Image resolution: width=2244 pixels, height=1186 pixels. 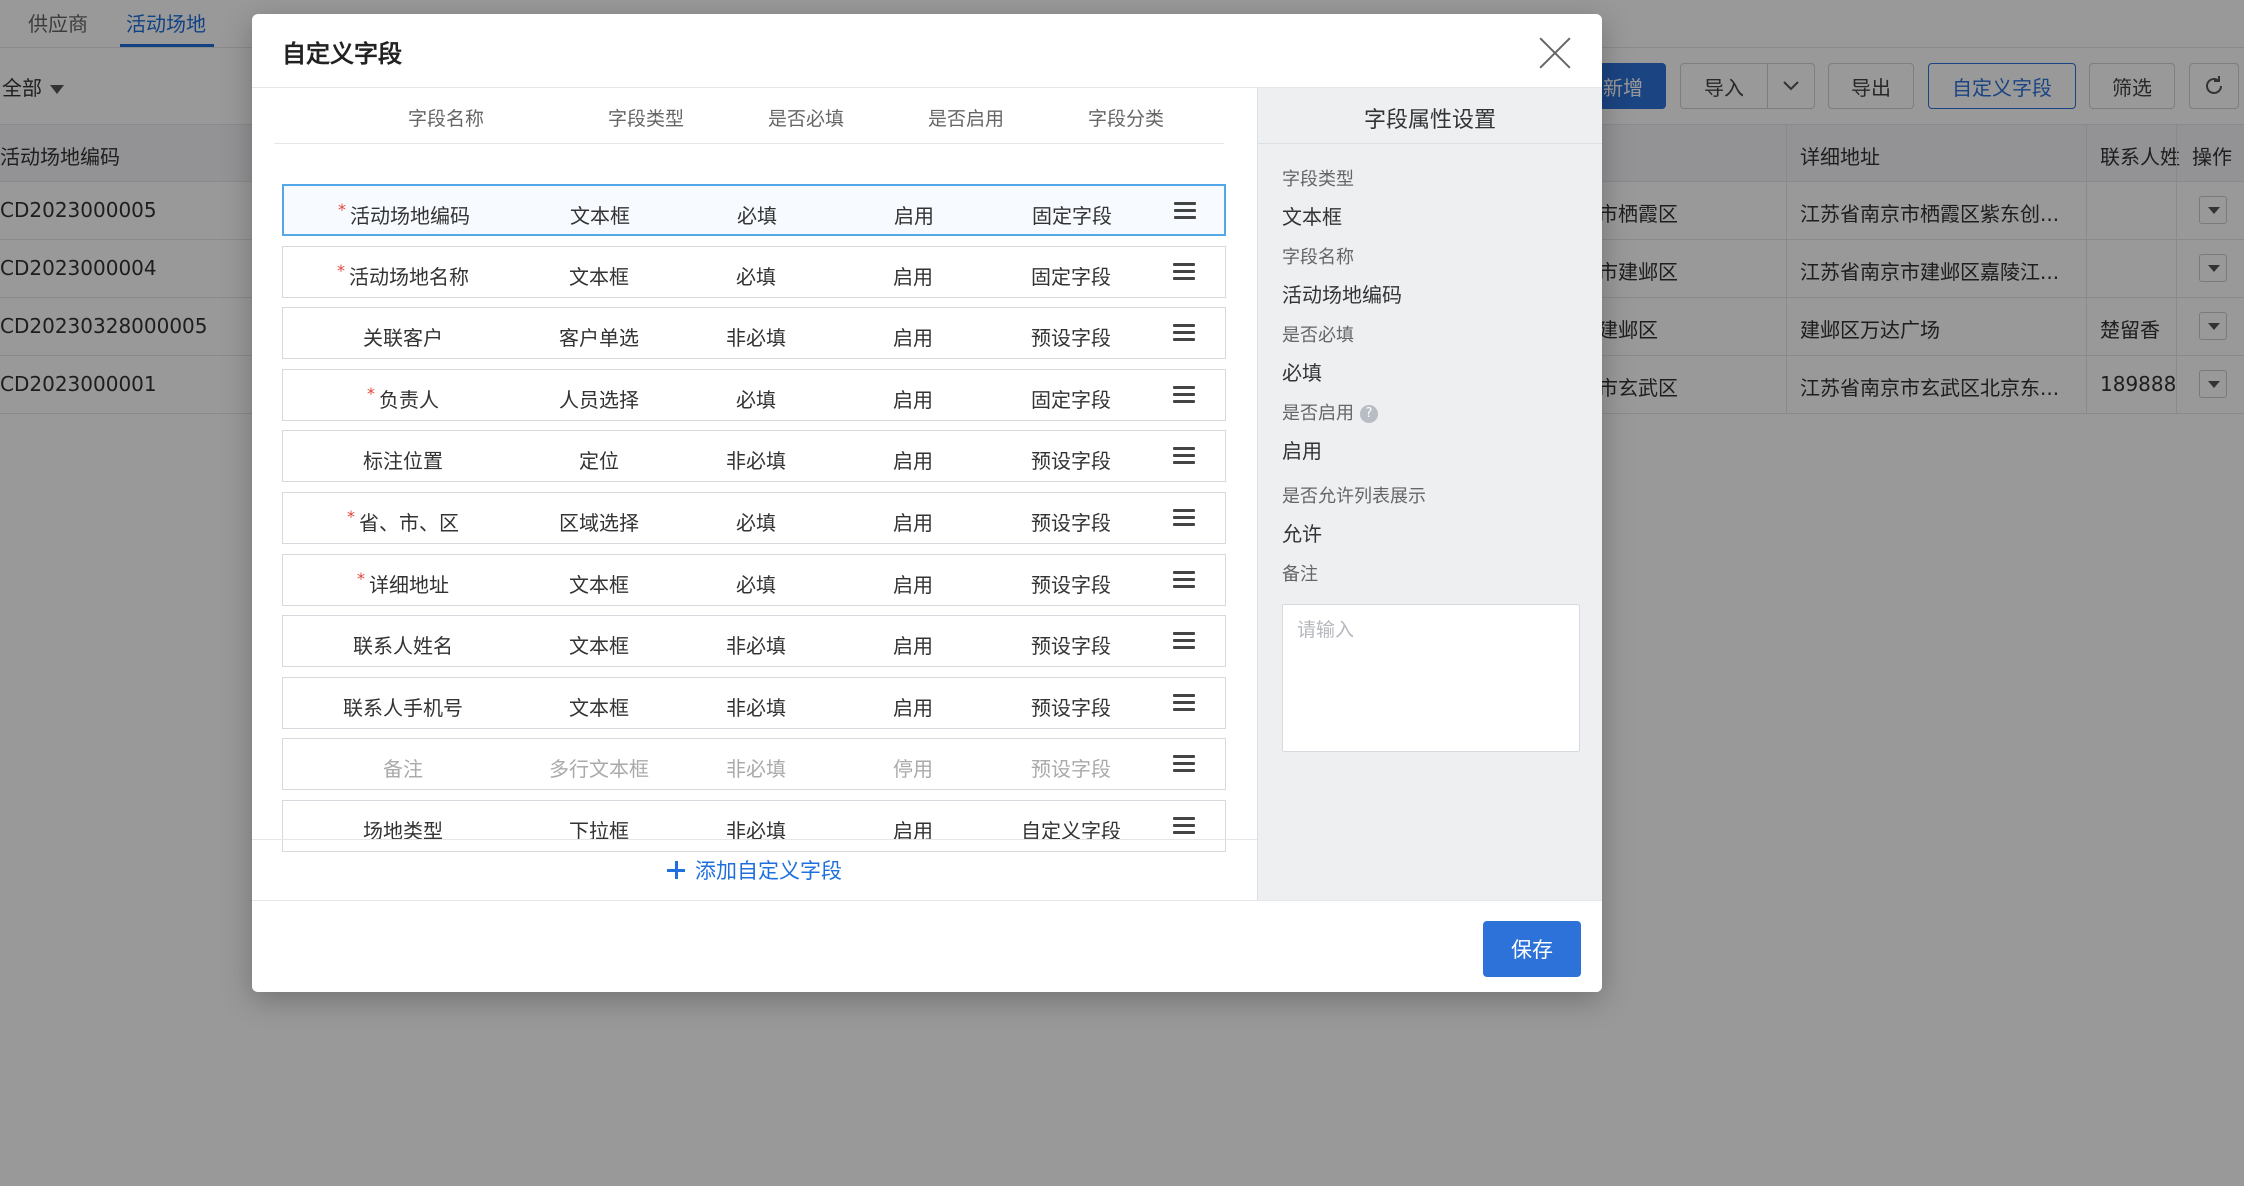 What do you see at coordinates (446, 119) in the screenshot?
I see `column-header: 字段名称` at bounding box center [446, 119].